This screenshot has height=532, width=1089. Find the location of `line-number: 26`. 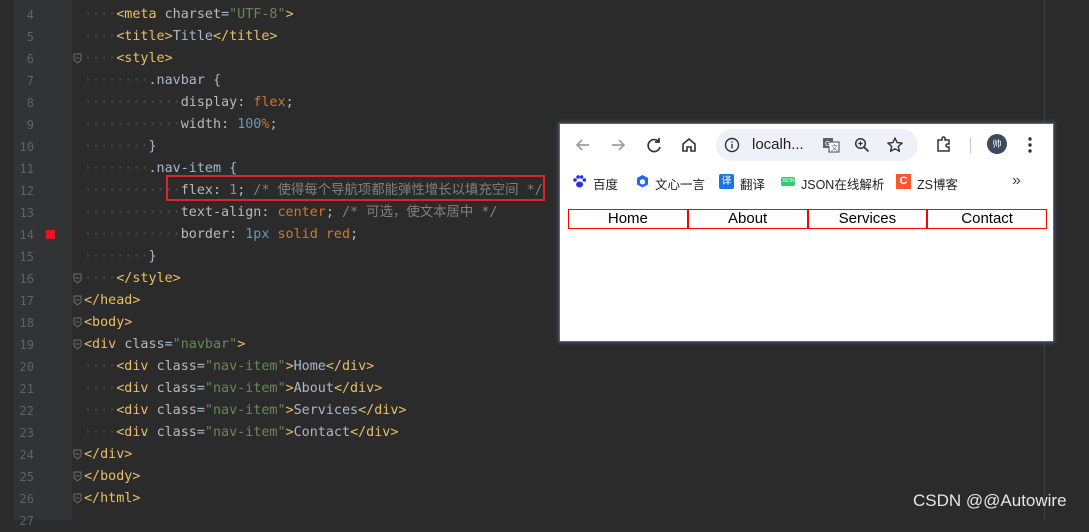

line-number: 26 is located at coordinates (26, 499).